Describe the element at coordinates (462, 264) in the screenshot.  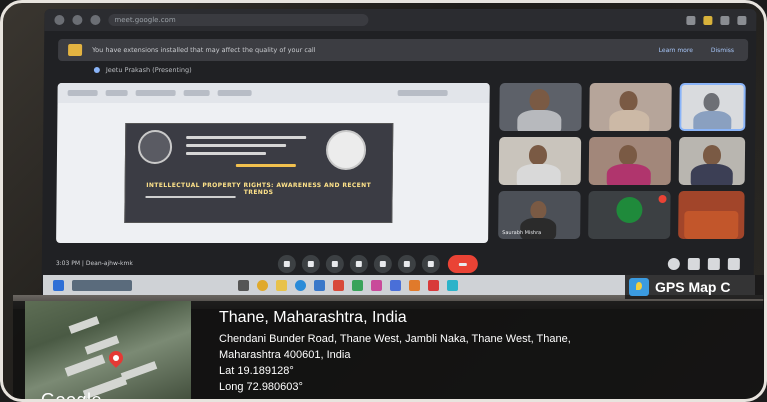
I see `leave-call-button` at that location.